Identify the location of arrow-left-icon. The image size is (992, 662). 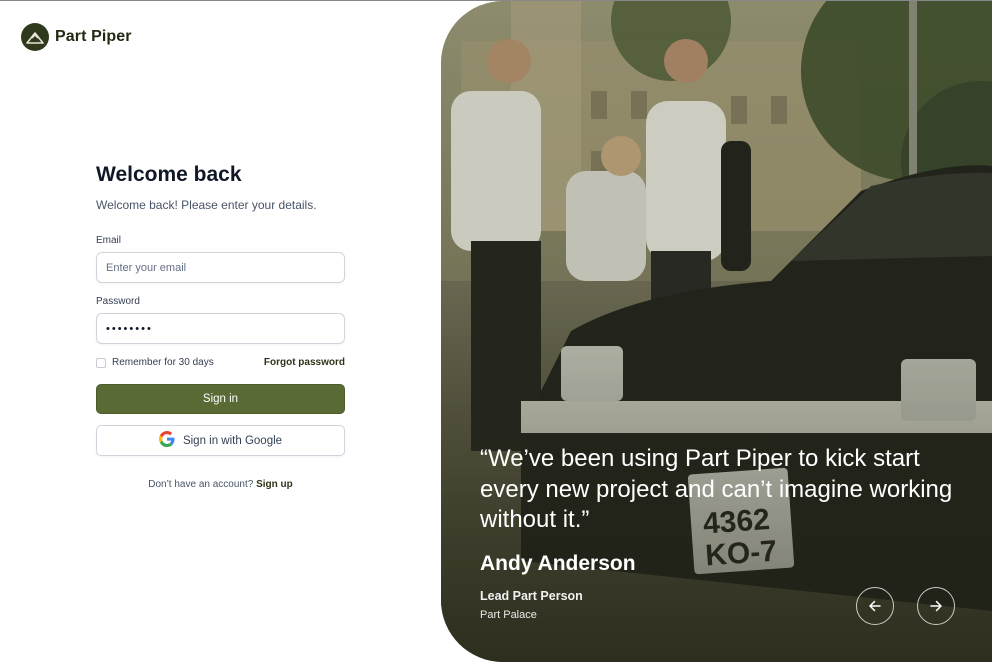
(875, 606).